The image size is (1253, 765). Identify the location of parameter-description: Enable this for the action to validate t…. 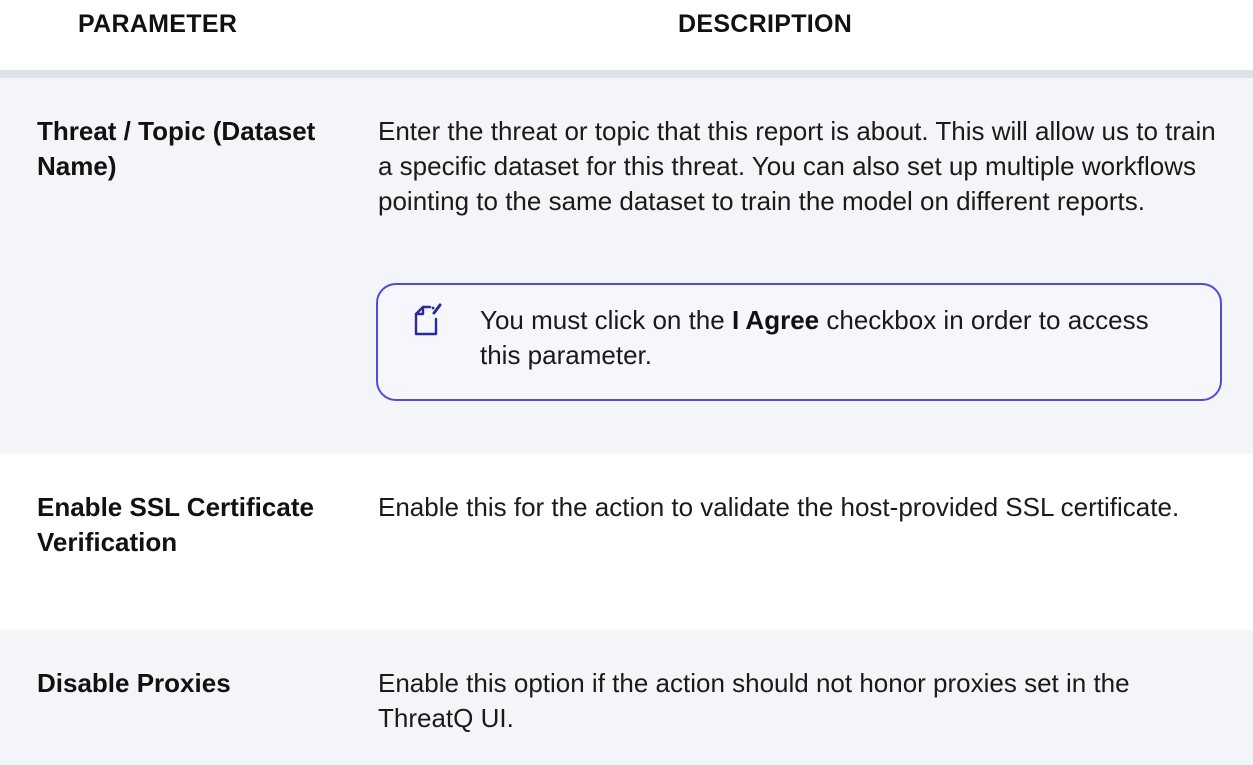
(779, 507).